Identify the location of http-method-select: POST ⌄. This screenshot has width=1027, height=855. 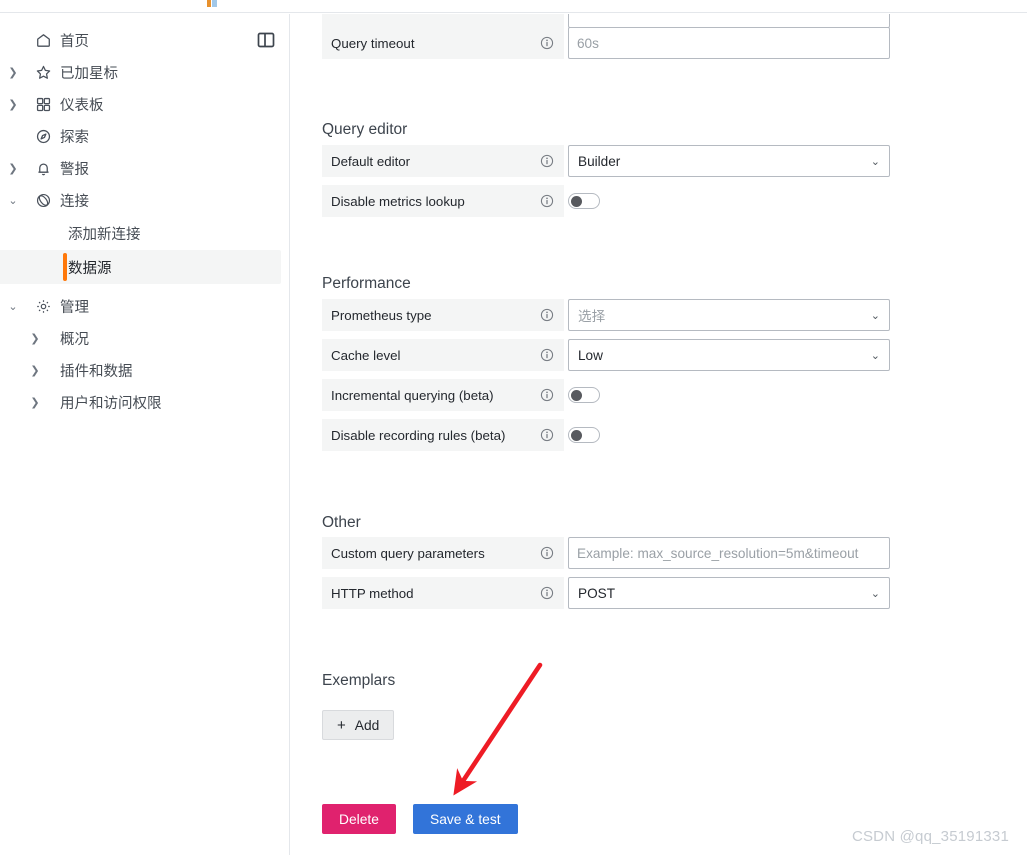
(729, 593).